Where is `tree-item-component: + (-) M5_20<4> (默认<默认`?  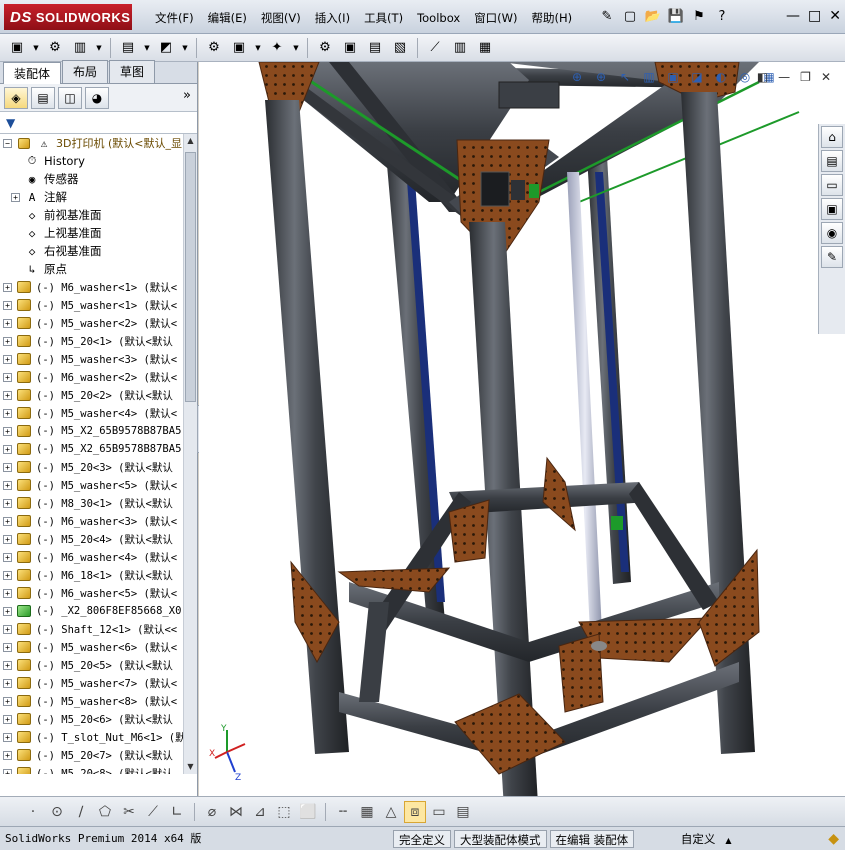 tree-item-component: + (-) M5_20<4> (默认<默认 is located at coordinates (91, 539).